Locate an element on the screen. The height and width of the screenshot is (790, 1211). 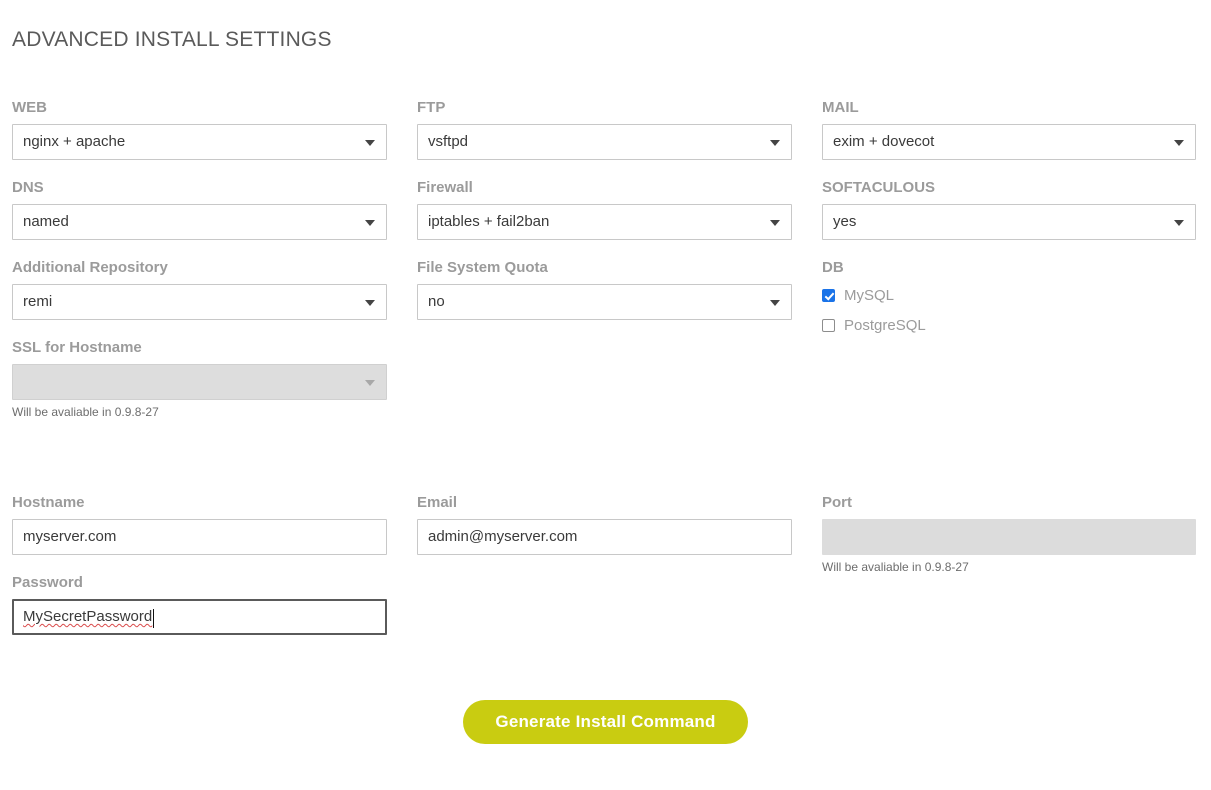
select-dns: named is located at coordinates (199, 222).